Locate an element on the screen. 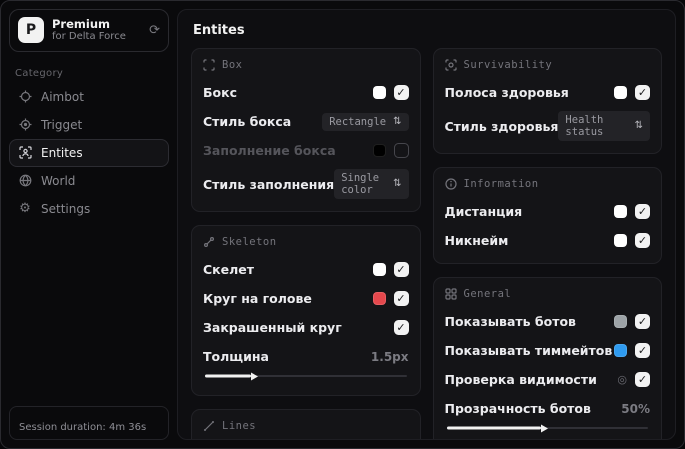 This screenshot has height=449, width=685. setting-row: Заполнение бокса ✓ is located at coordinates (306, 150).